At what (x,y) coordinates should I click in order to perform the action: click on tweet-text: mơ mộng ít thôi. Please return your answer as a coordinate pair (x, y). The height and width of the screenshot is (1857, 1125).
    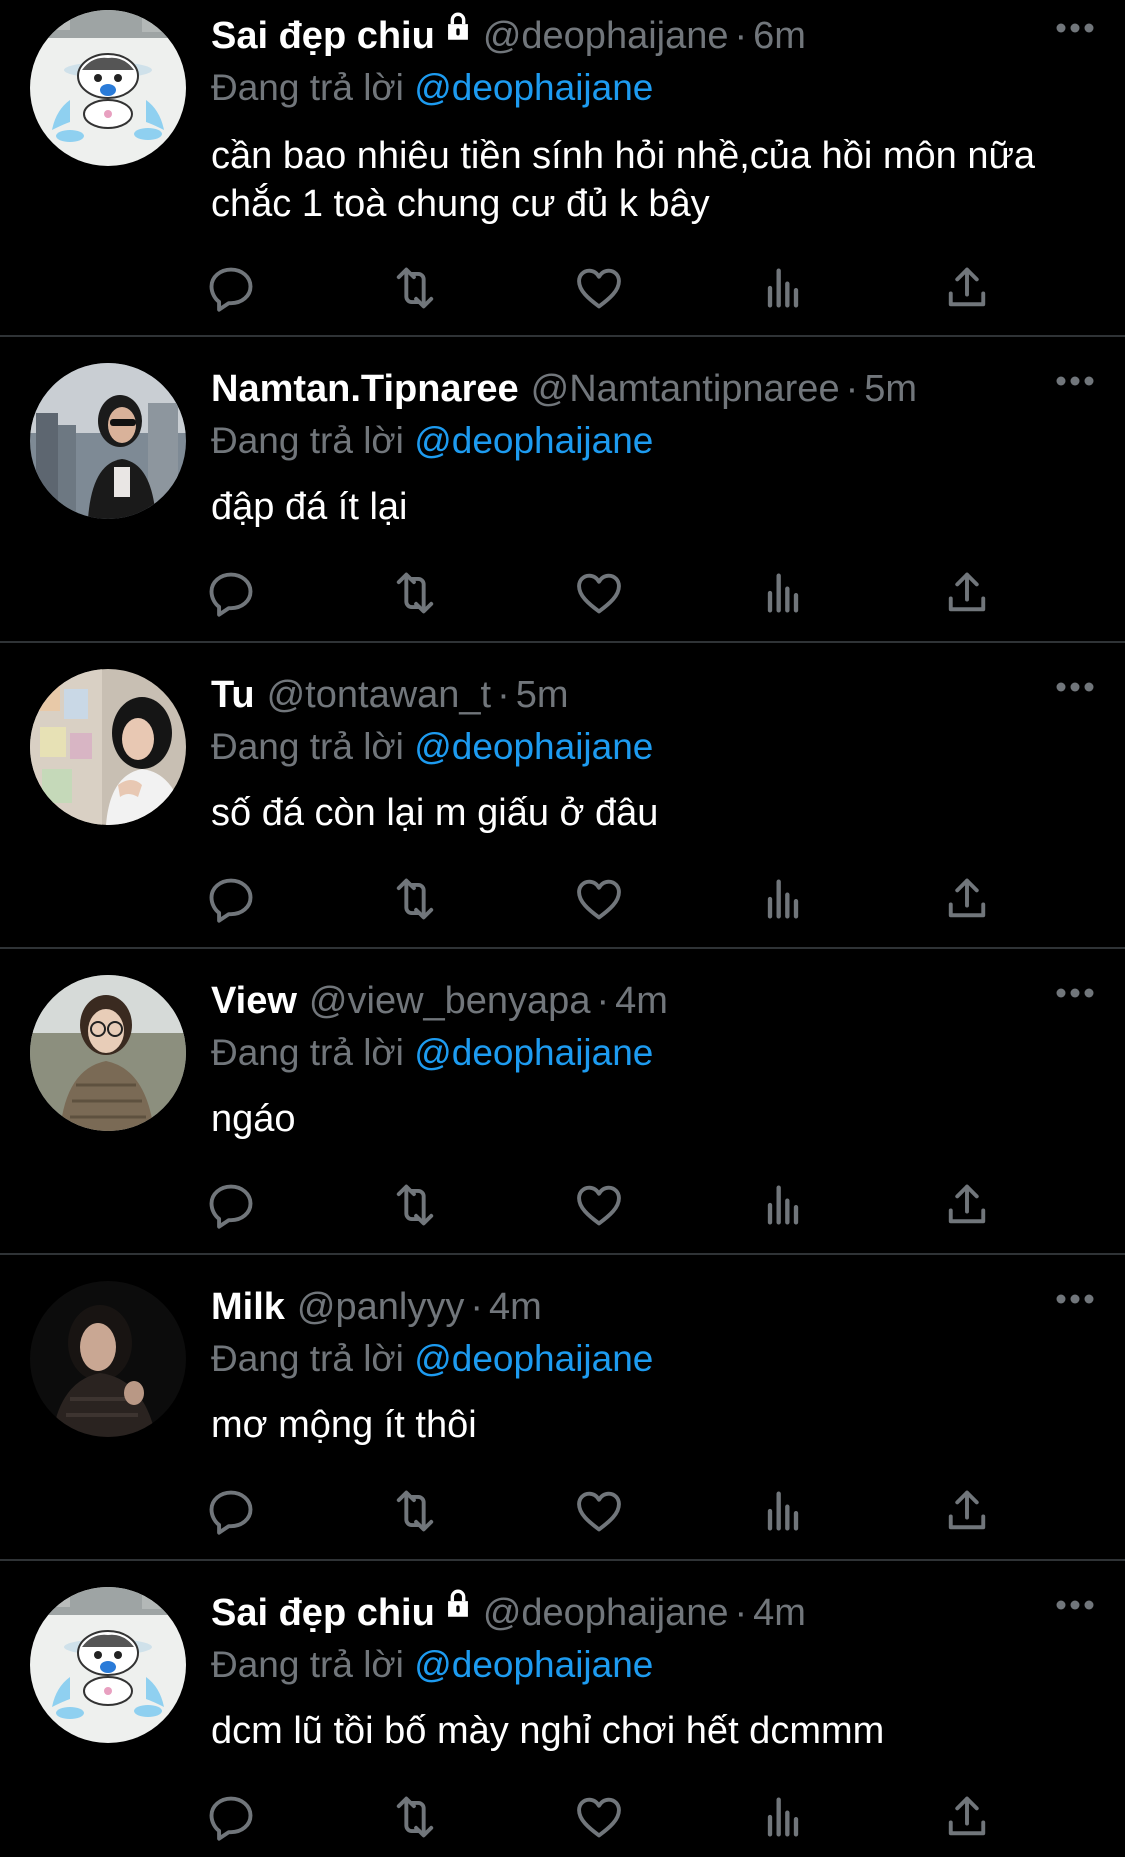
    Looking at the image, I should click on (344, 1425).